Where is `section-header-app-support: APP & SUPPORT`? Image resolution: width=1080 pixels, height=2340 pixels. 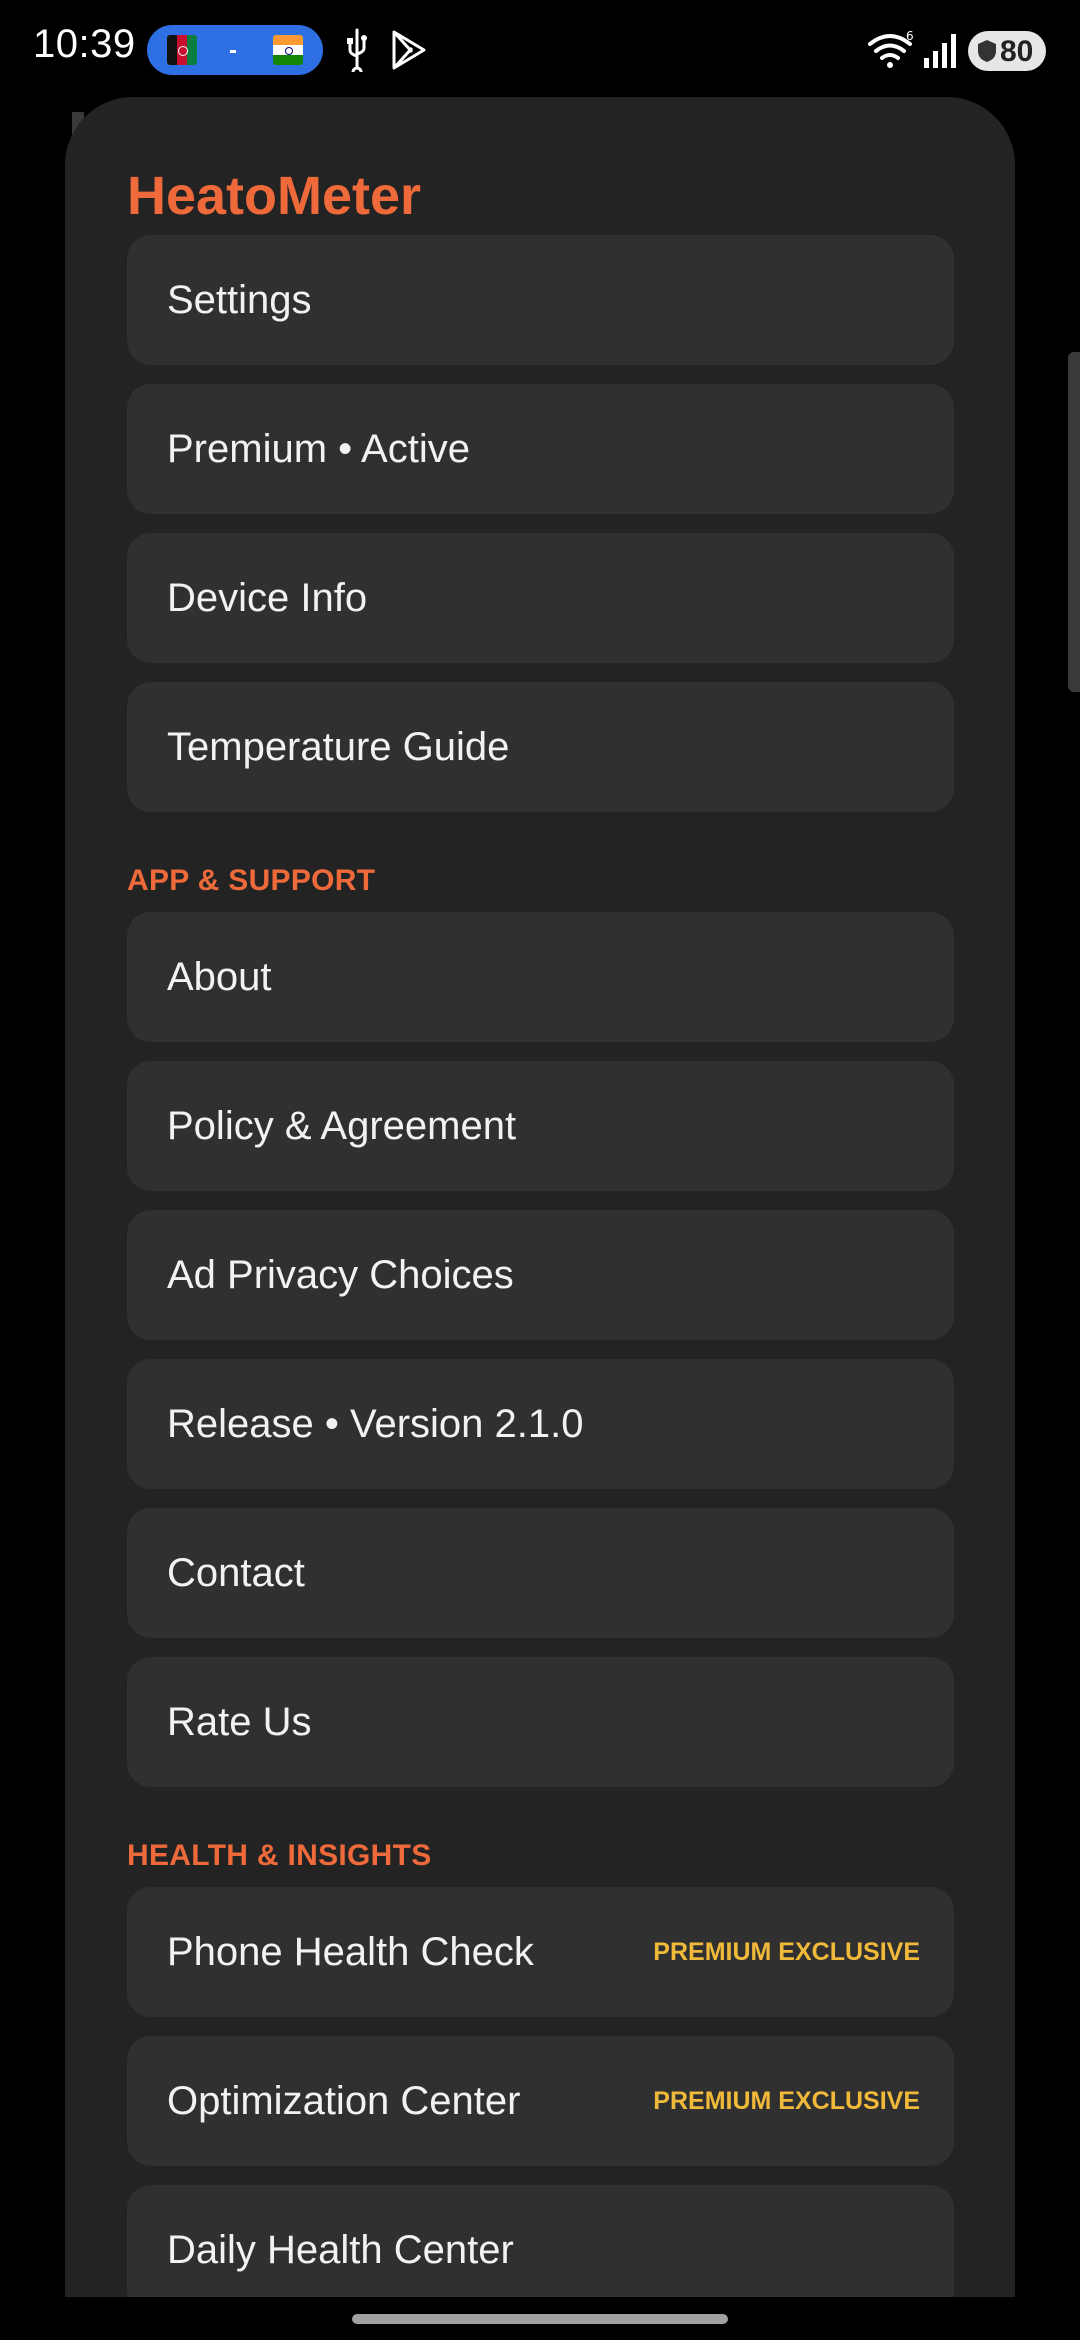
section-header-app-support: APP & SUPPORT is located at coordinates (251, 880).